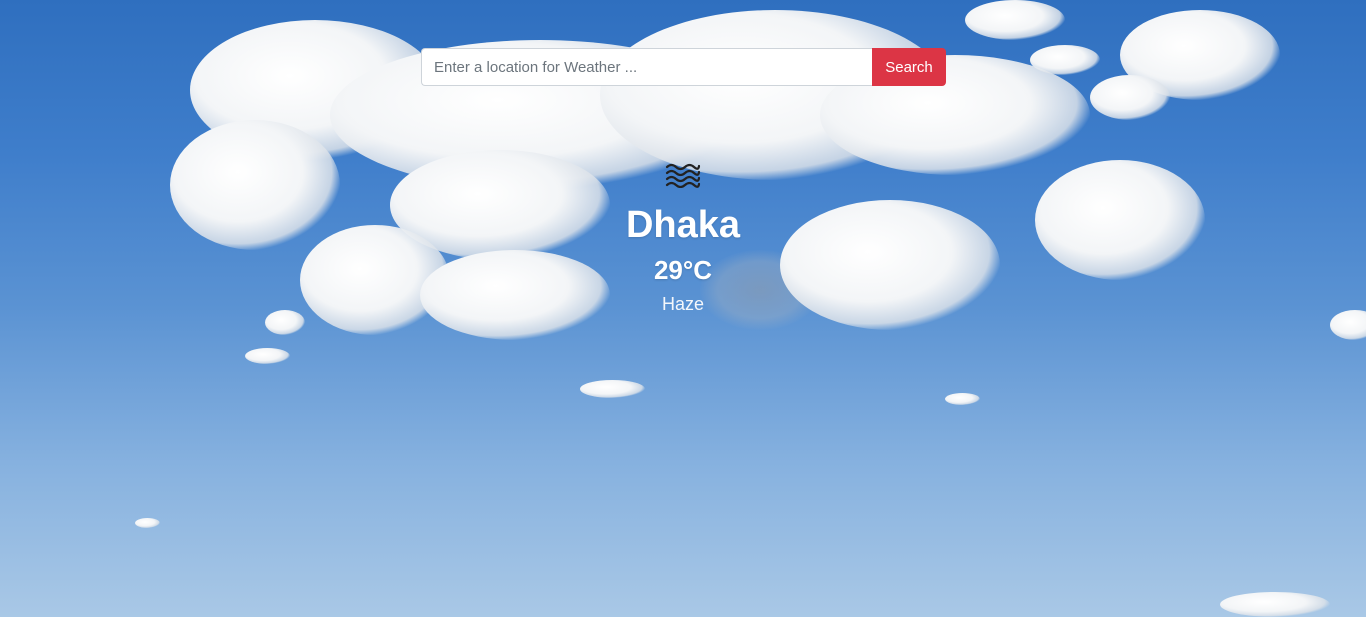 The image size is (1366, 617). I want to click on weather-display: Dhaka 29°C Haze, so click(683, 238).